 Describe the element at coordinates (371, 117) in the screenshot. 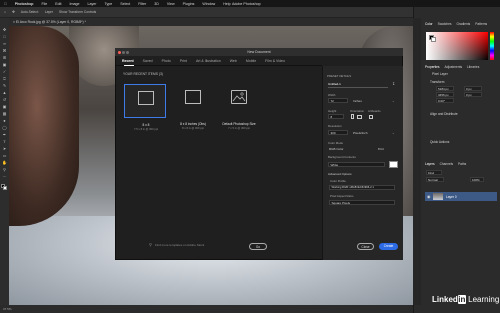

I see `artboards-checkbox` at that location.